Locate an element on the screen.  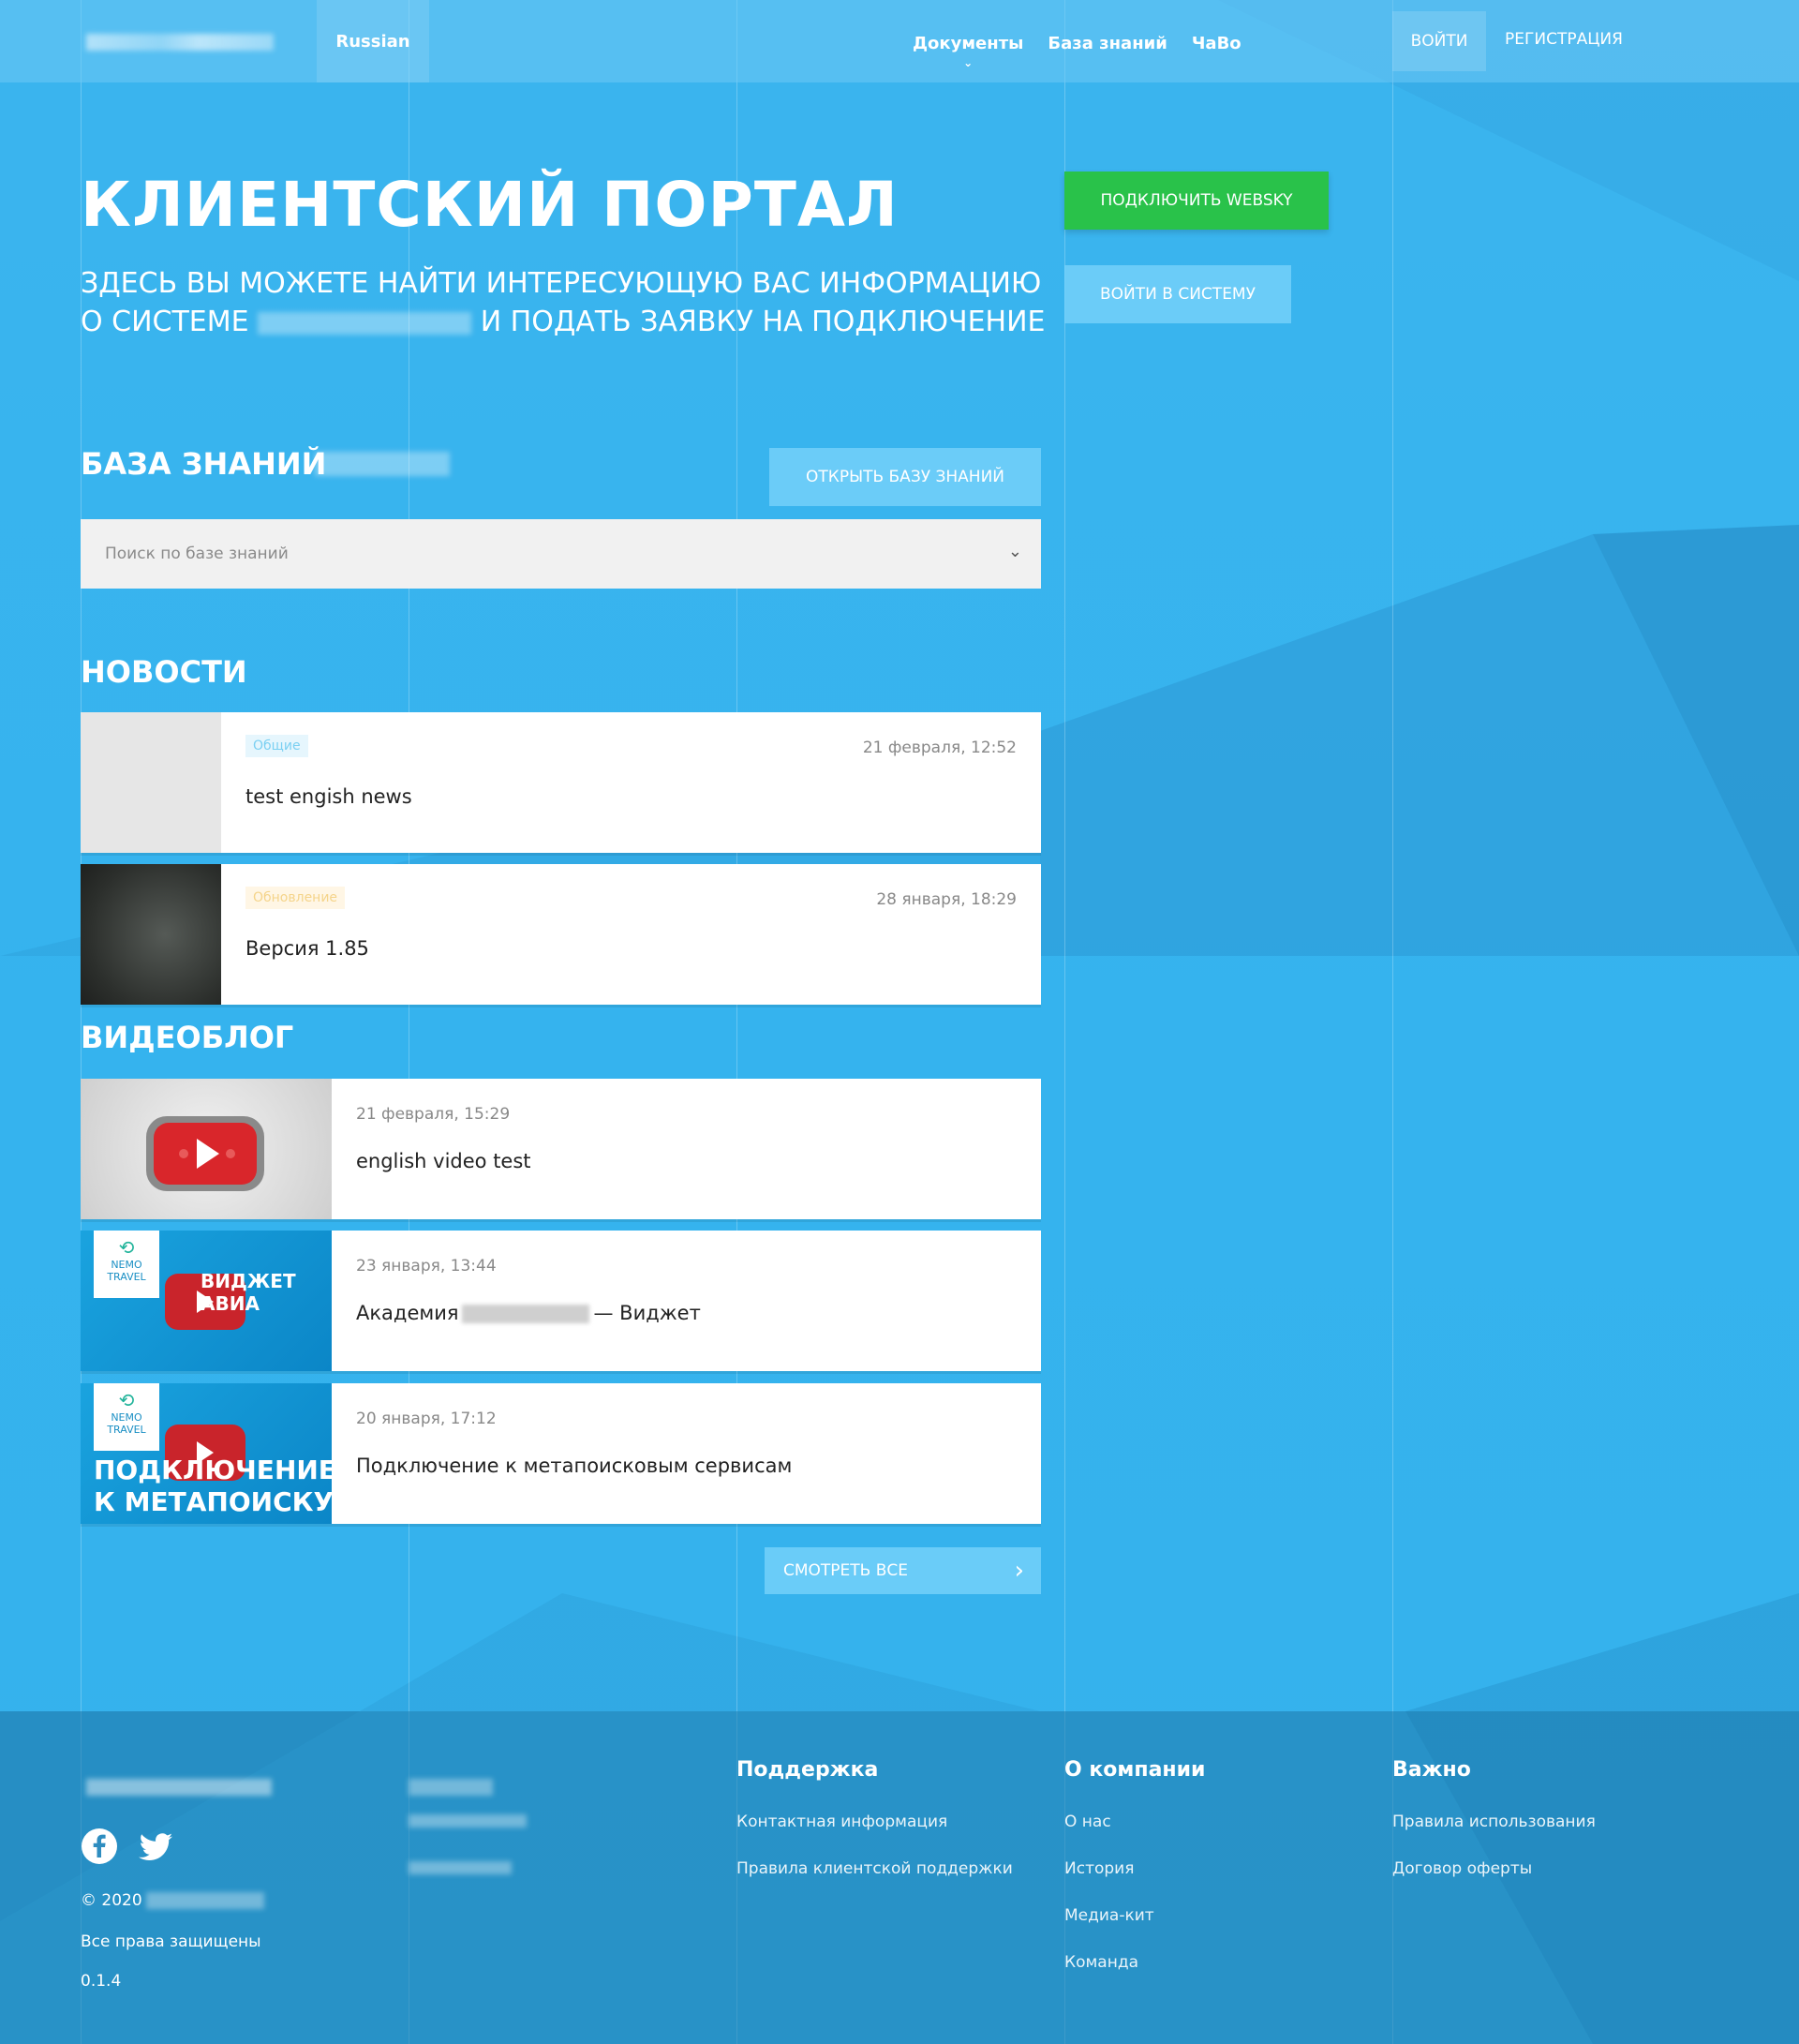
see-all-label: СМОТРЕТЬ ВСЕ is located at coordinates (846, 1571).